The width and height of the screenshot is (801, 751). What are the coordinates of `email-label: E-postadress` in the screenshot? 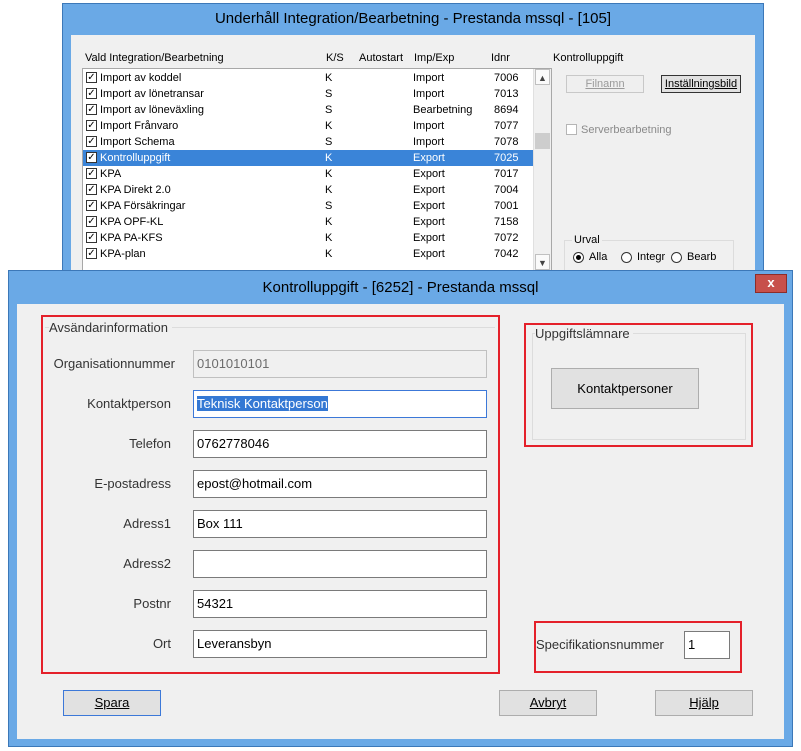 It's located at (132, 483).